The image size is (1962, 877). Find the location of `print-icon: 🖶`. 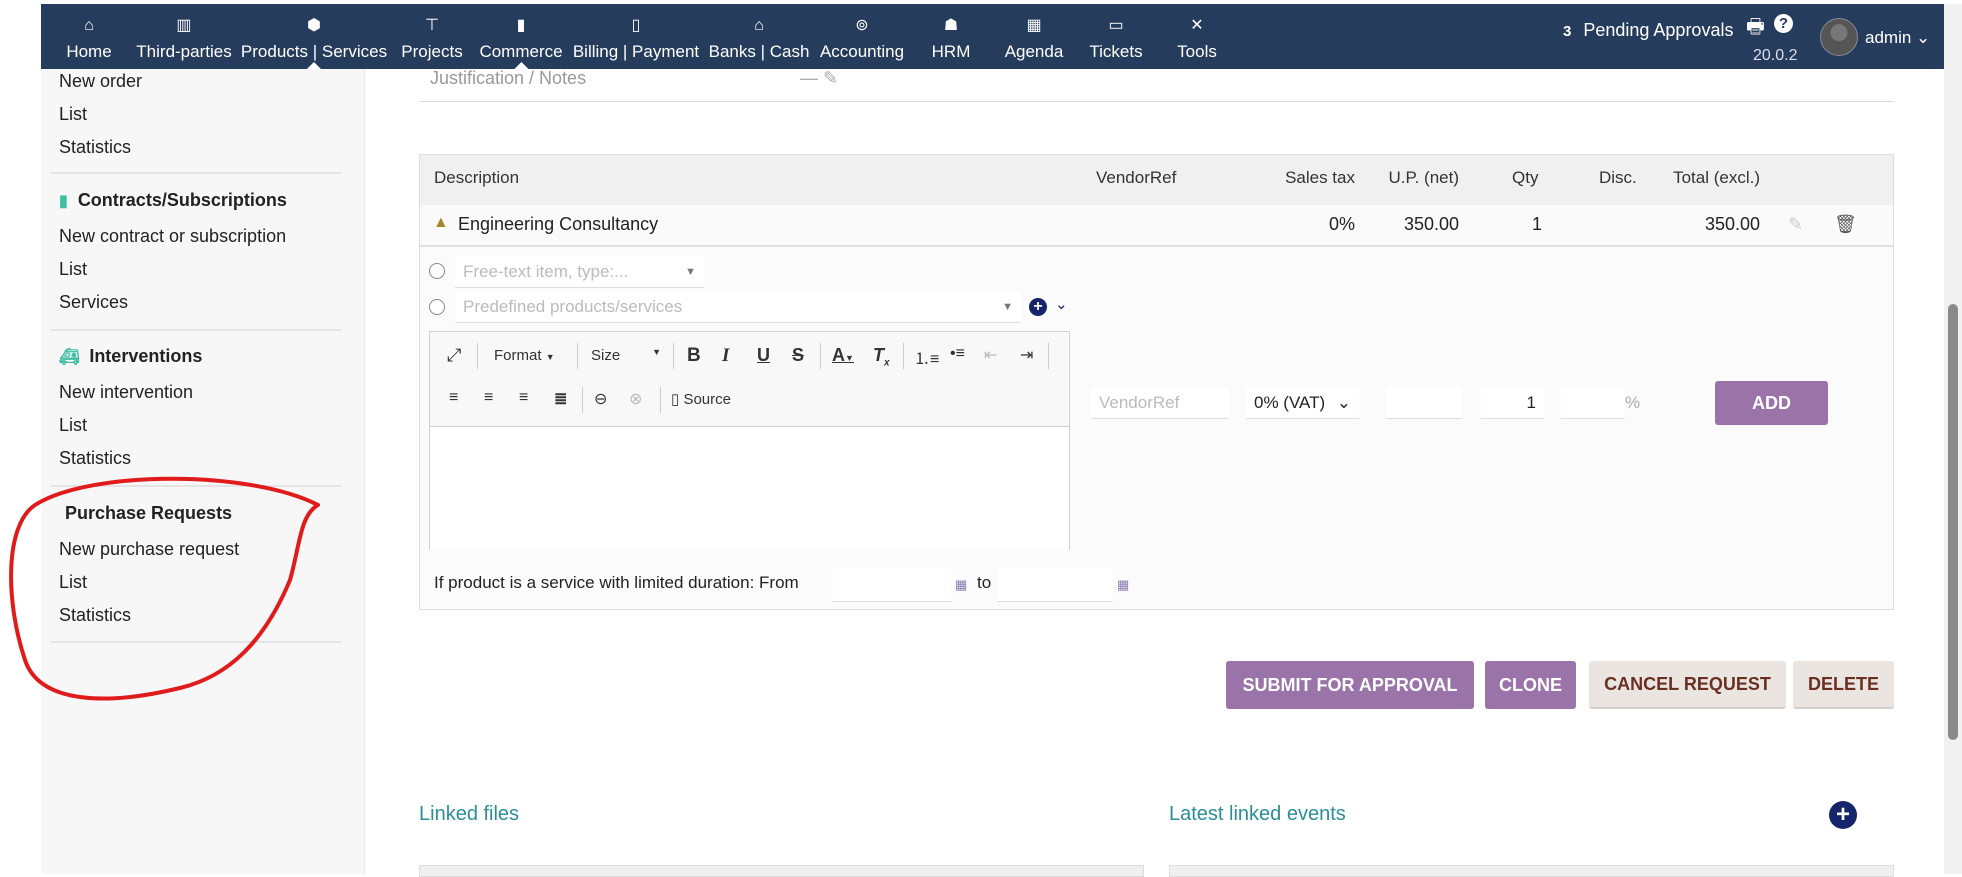

print-icon: 🖶 is located at coordinates (1755, 29).